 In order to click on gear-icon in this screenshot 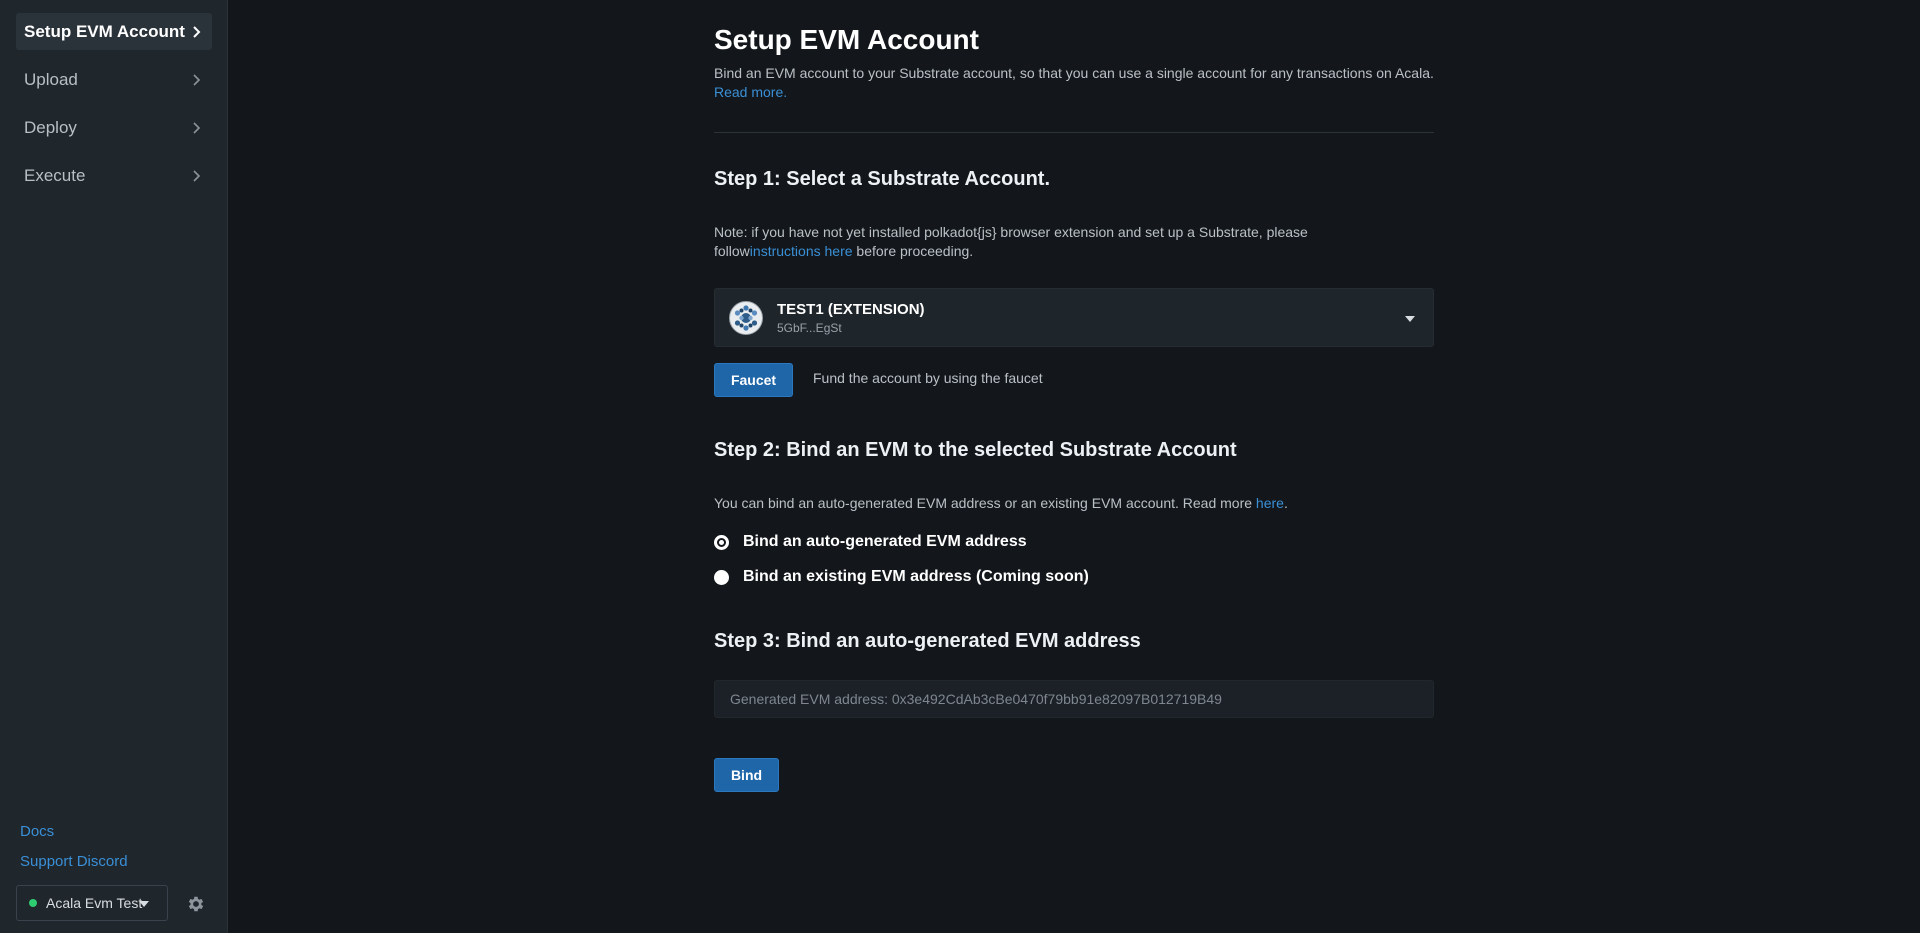, I will do `click(196, 904)`.